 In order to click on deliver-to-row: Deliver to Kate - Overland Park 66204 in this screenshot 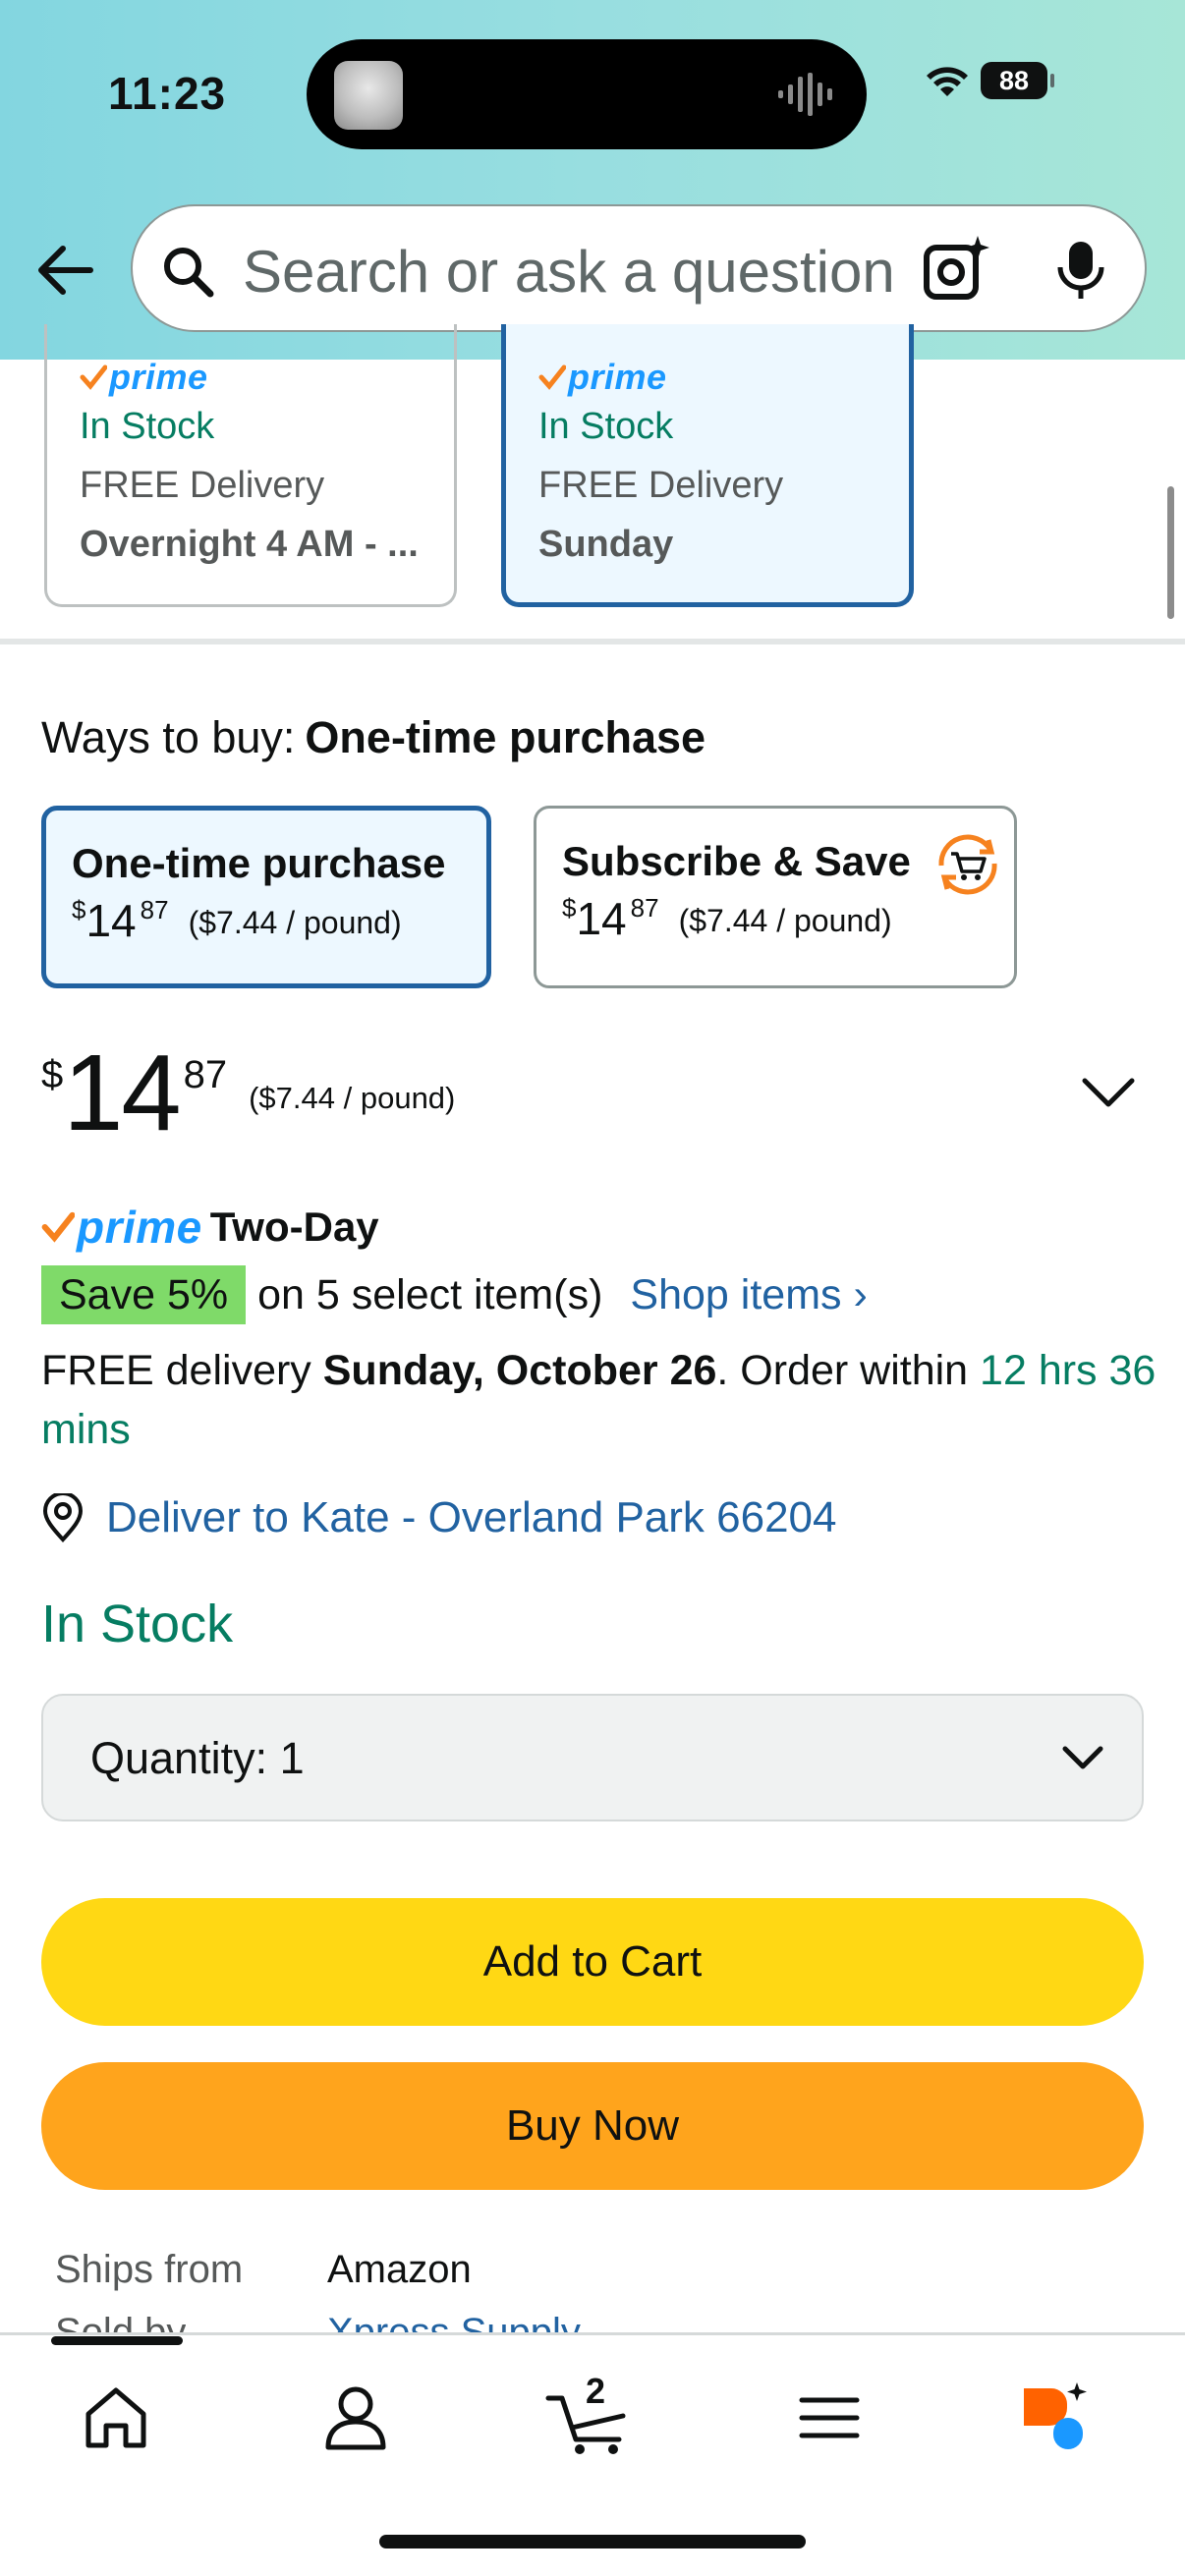, I will do `click(439, 1517)`.